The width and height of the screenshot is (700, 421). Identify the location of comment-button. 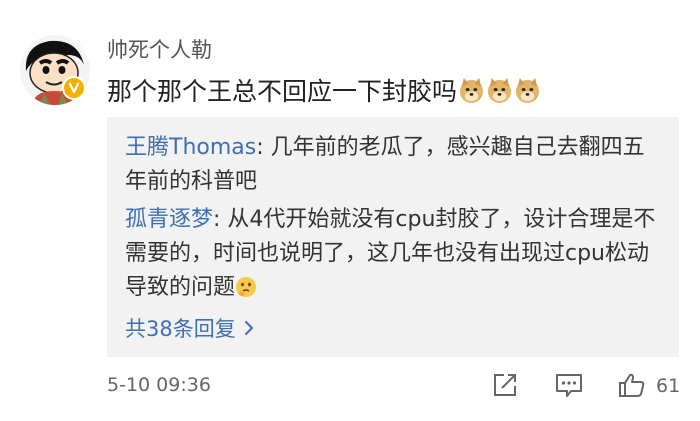
(569, 385).